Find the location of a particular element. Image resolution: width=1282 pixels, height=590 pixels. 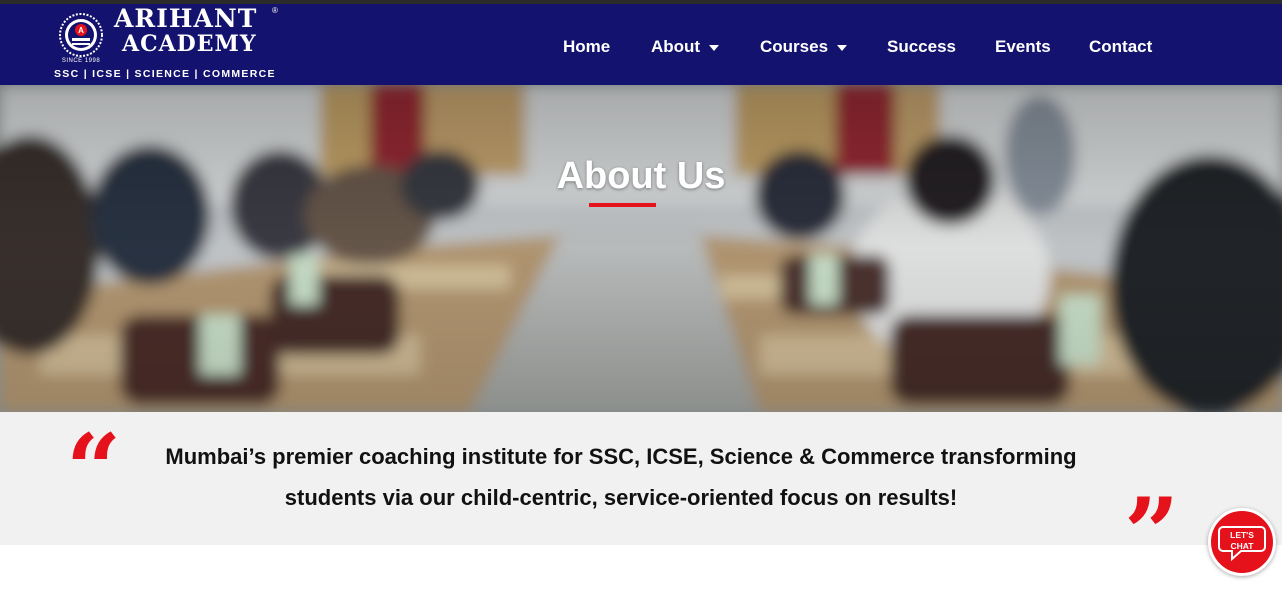

nav-events: Events is located at coordinates (1023, 47).